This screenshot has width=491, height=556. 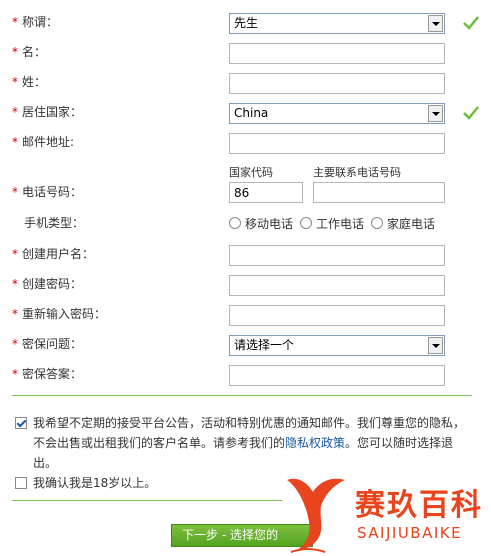 I want to click on age-confirm-checkbox, so click(x=21, y=483).